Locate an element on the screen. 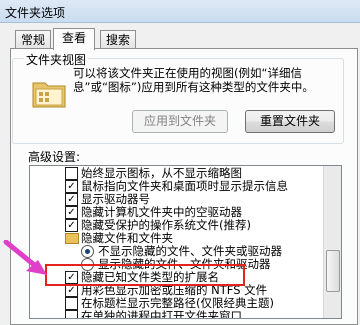  list-item-label: 鼠标指向文件夹和桌面项时显示提示信息 is located at coordinates (184, 186).